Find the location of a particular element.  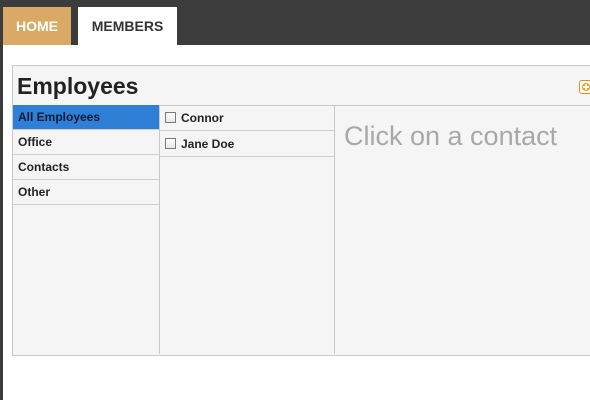

top-navigation-bar: HOME MEMBERS is located at coordinates (295, 22).